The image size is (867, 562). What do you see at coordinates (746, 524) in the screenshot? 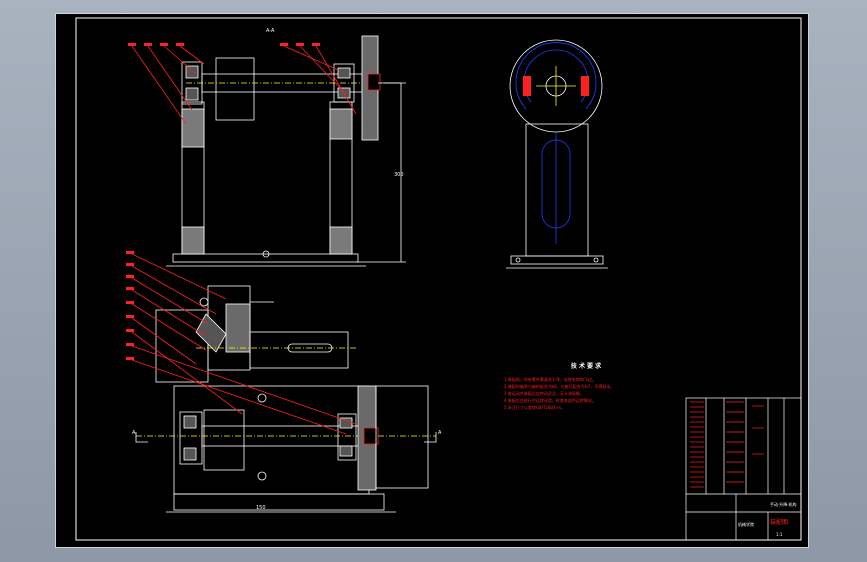
I see `school-name: 机械学院` at bounding box center [746, 524].